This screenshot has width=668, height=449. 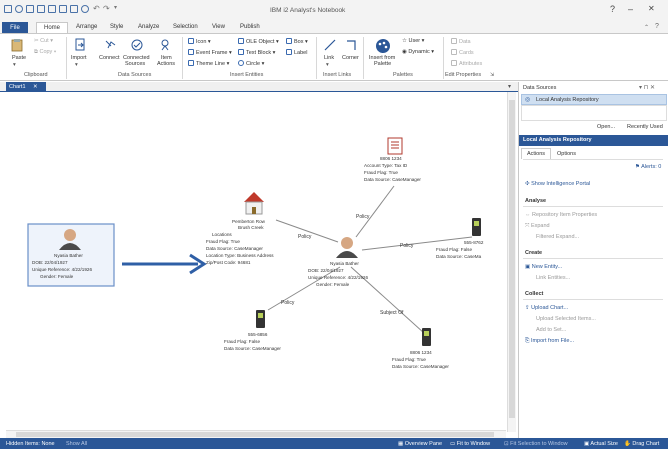 What do you see at coordinates (466, 63) in the screenshot?
I see `attributes-button: Attributes` at bounding box center [466, 63].